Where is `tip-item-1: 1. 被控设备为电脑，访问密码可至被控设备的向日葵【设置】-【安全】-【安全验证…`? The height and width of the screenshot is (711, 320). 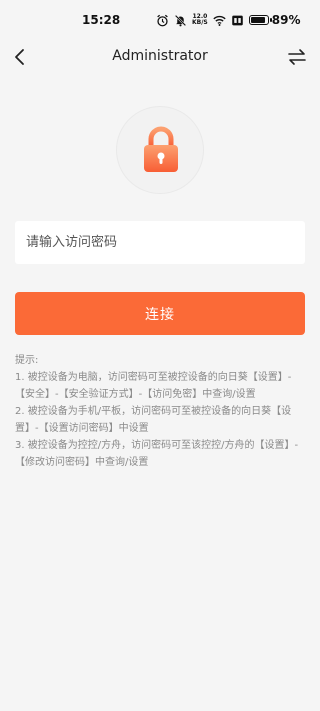 tip-item-1: 1. 被控设备为电脑，访问密码可至被控设备的向日葵【设置】-【安全】-【安全验证… is located at coordinates (153, 386).